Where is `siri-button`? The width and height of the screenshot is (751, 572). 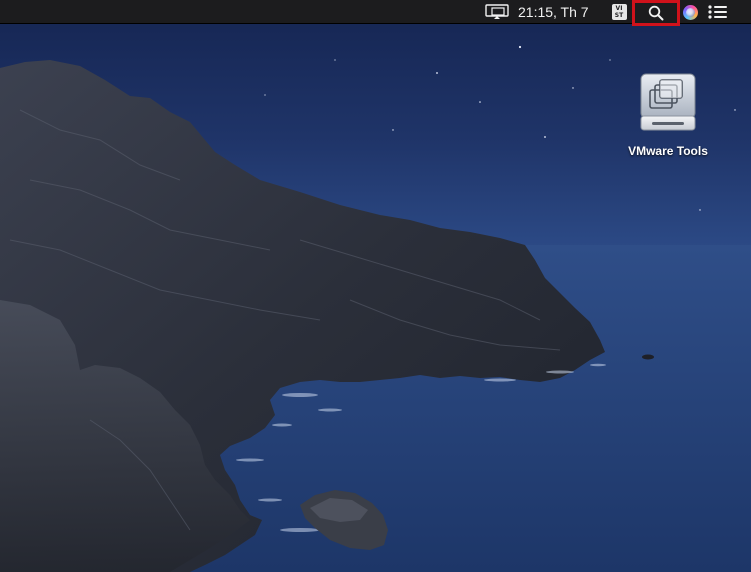 siri-button is located at coordinates (690, 12).